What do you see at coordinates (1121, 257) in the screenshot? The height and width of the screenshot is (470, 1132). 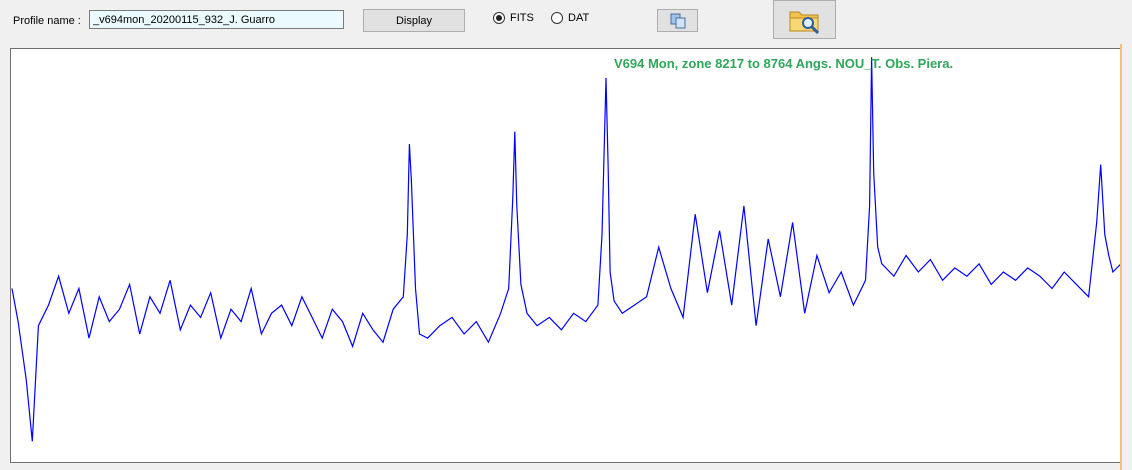 I see `plot-right-edge` at bounding box center [1121, 257].